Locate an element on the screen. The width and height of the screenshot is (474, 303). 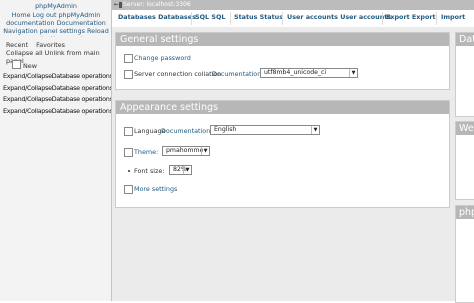
tab-recent: Recent is located at coordinates (17, 45).